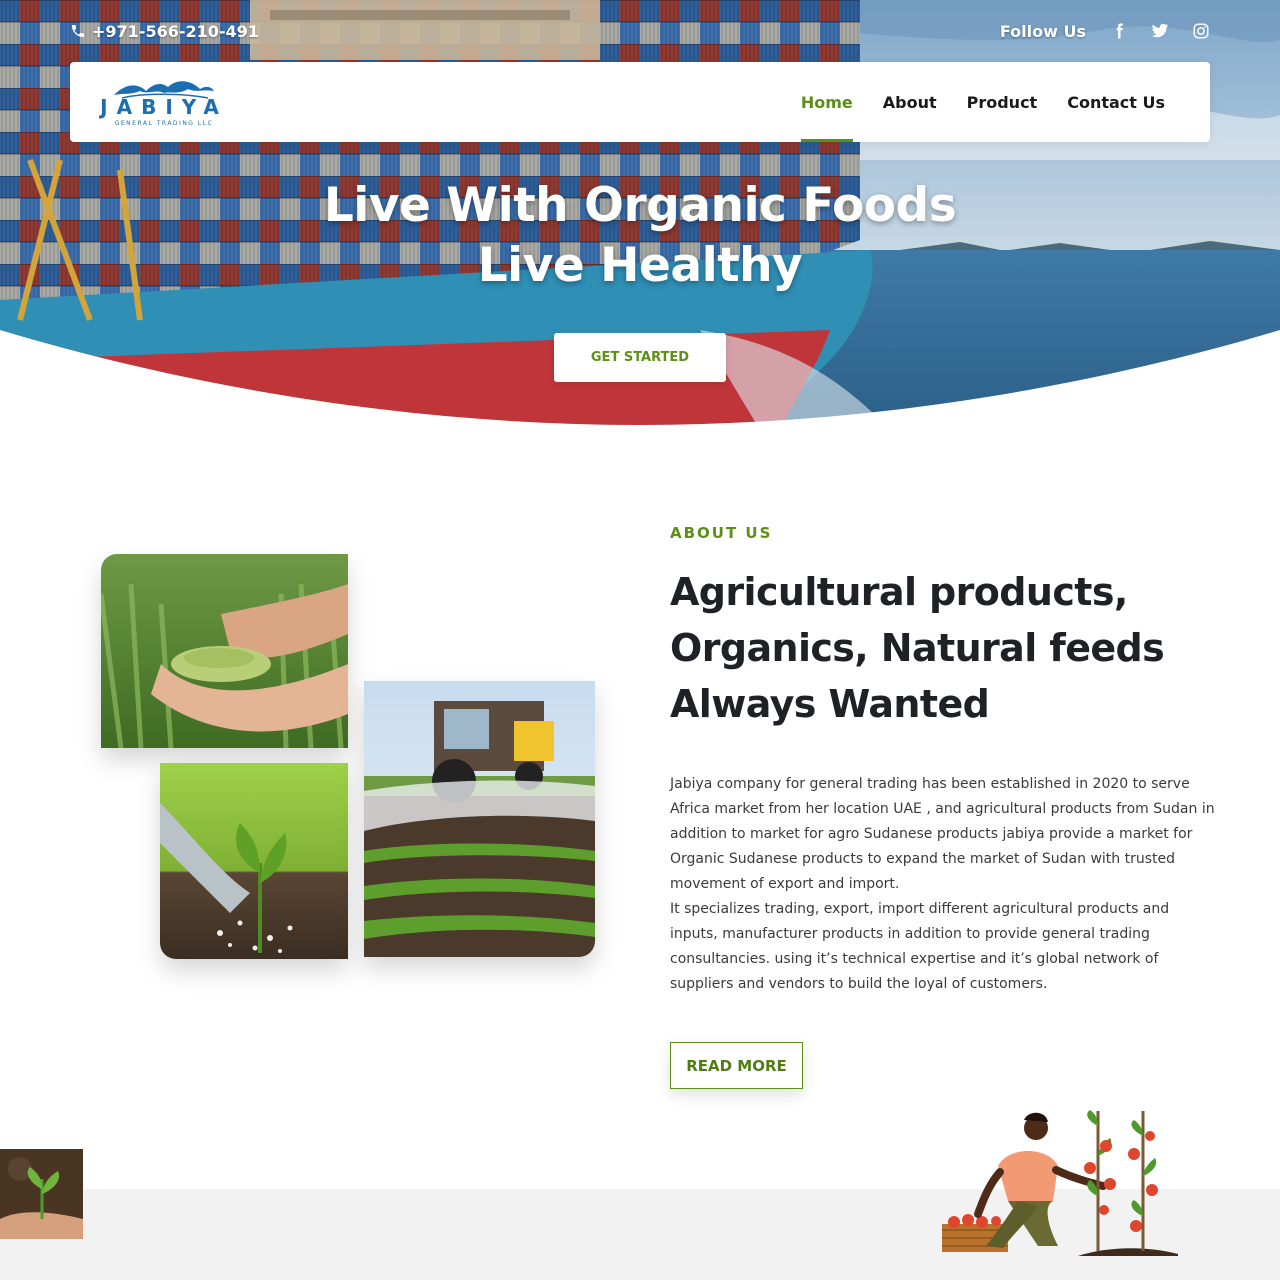 The image size is (1280, 1280). Describe the element at coordinates (1002, 102) in the screenshot. I see `nav-item-product: Product` at that location.